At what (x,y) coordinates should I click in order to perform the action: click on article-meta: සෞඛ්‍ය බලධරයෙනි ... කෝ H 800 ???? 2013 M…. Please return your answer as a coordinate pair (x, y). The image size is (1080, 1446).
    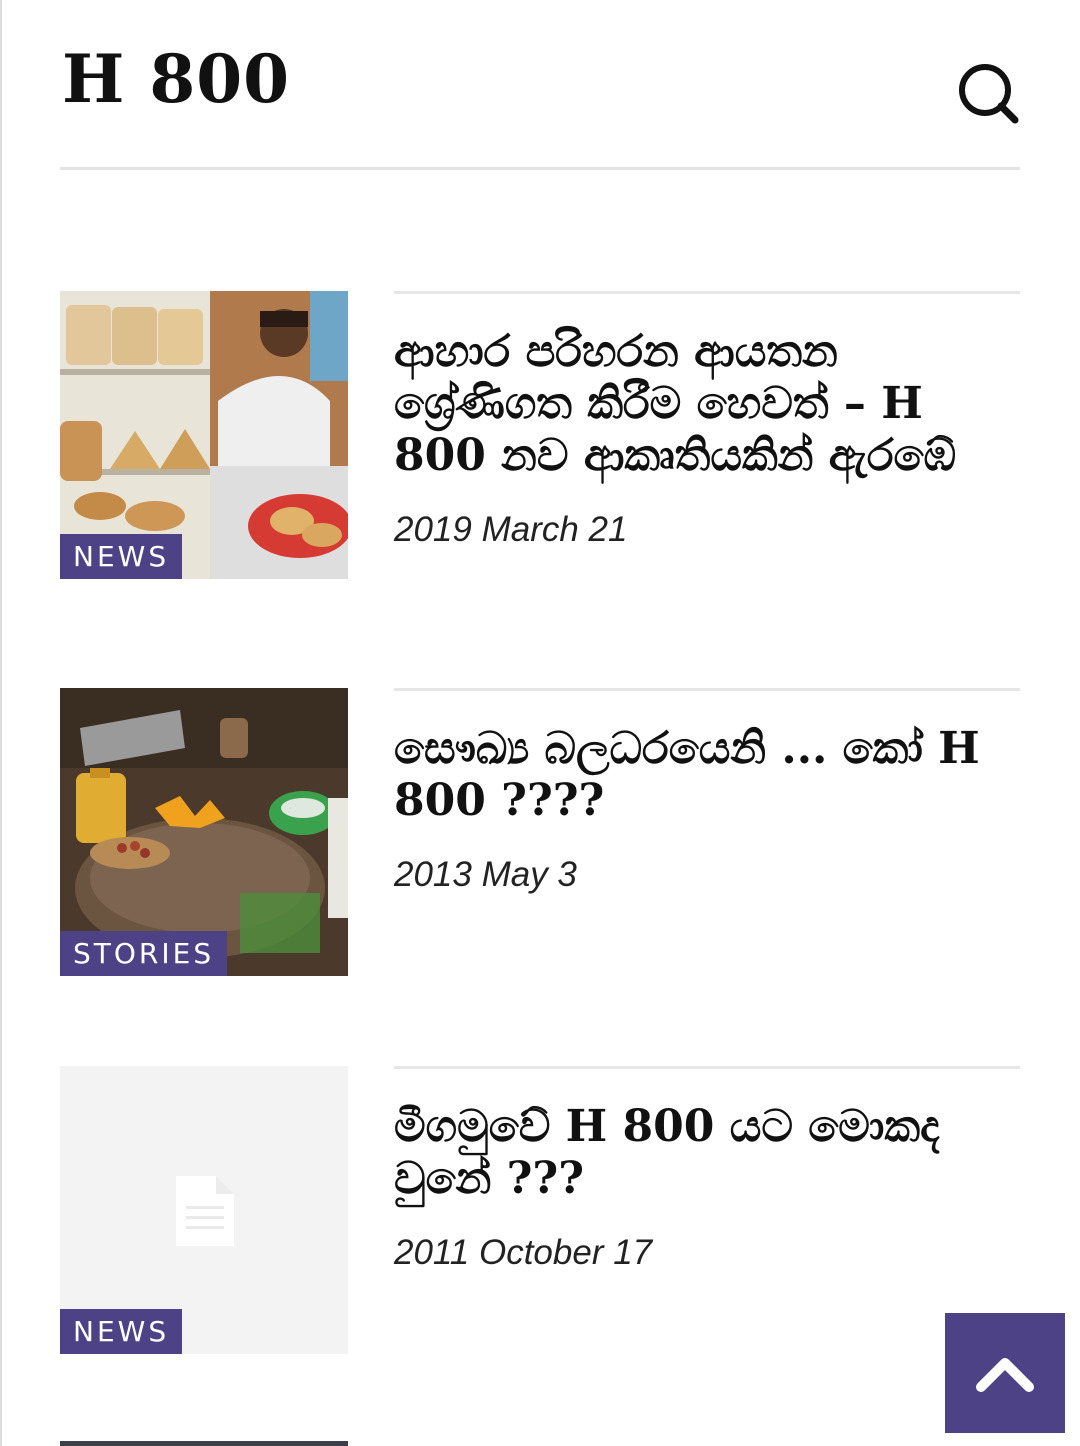
    Looking at the image, I should click on (707, 791).